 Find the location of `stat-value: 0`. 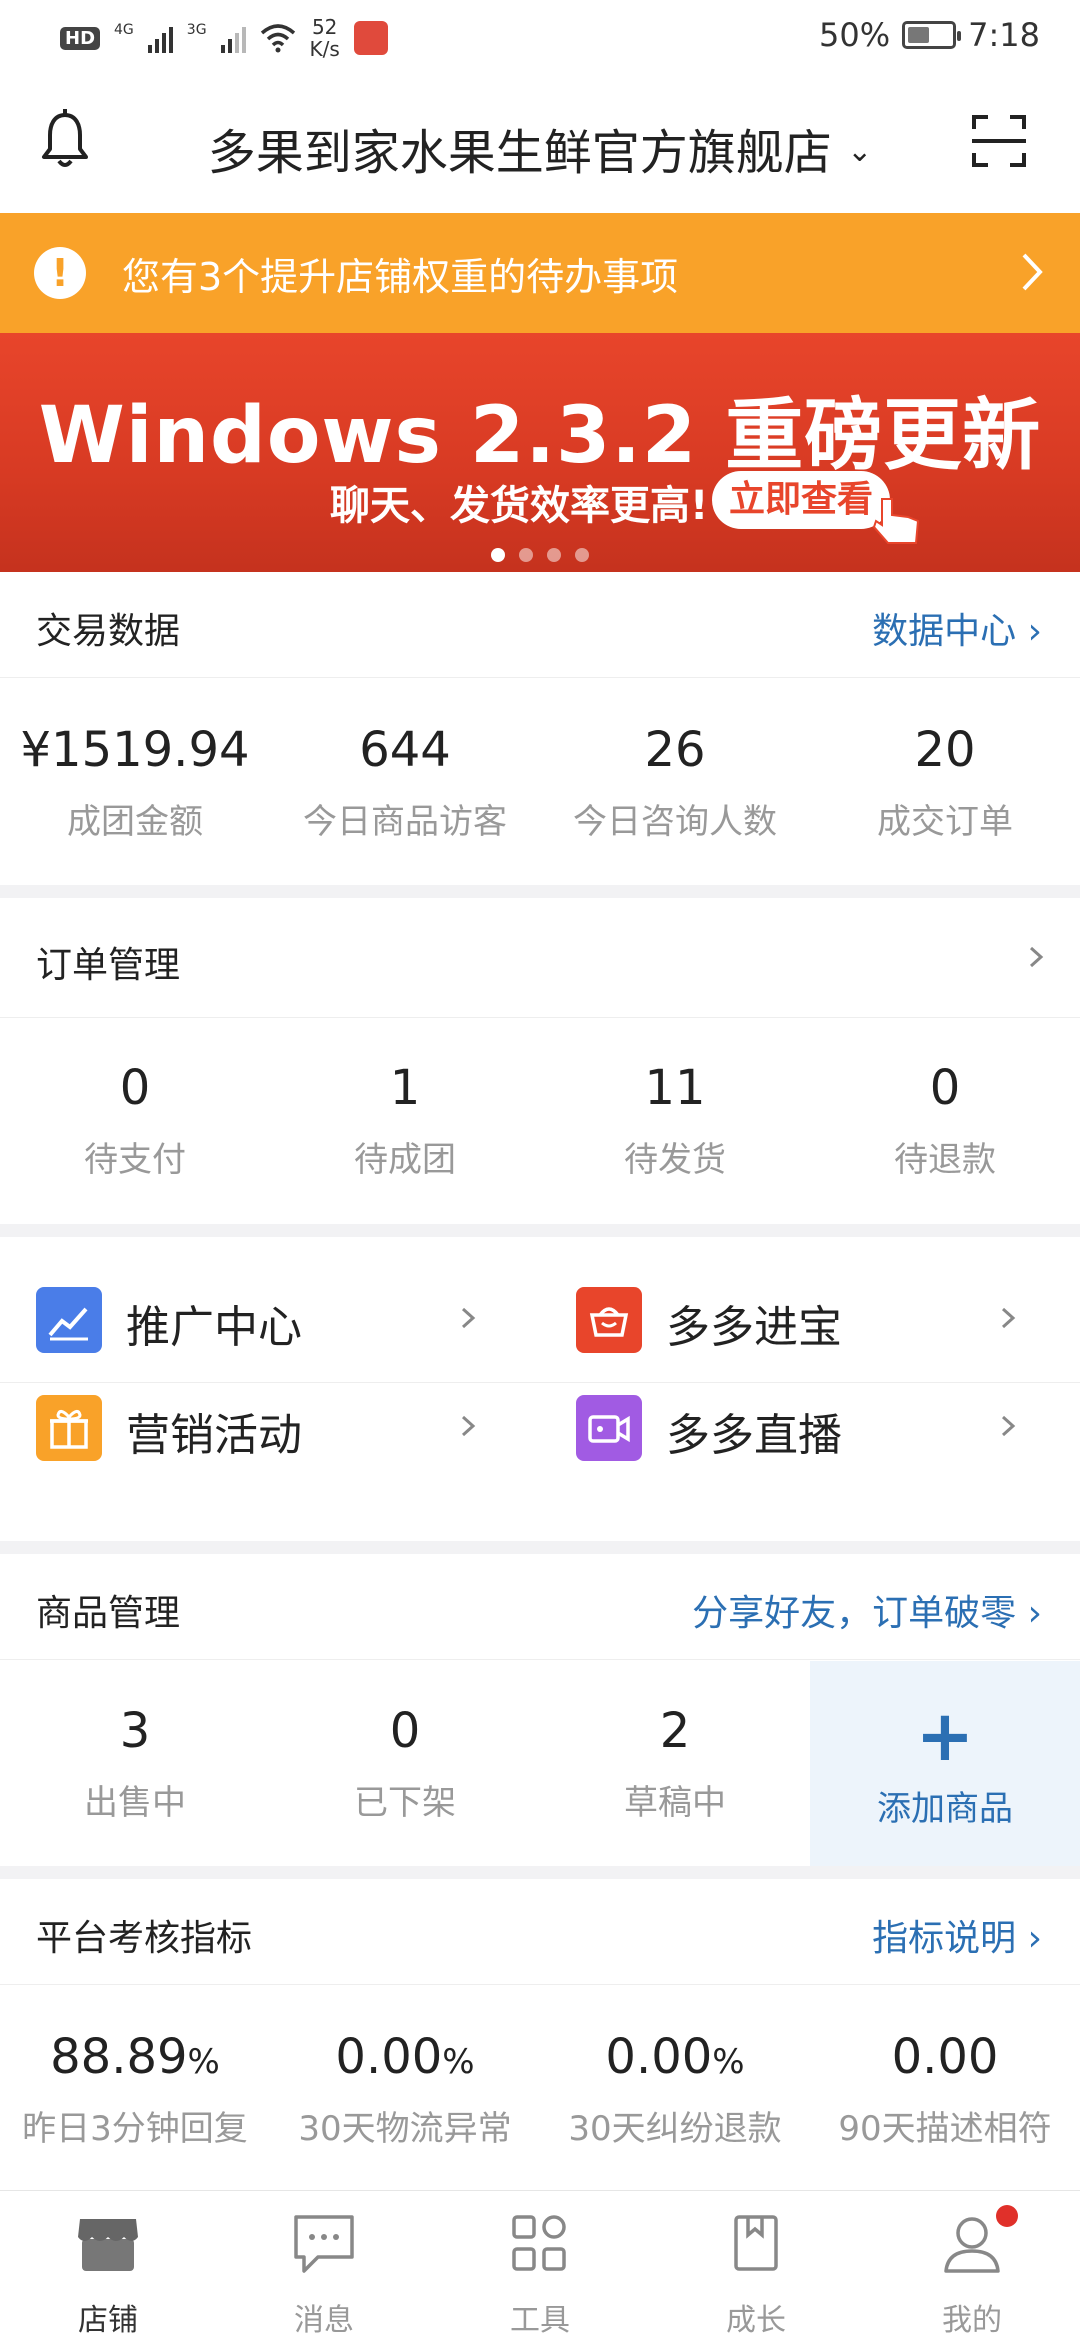

stat-value: 0 is located at coordinates (405, 1731).